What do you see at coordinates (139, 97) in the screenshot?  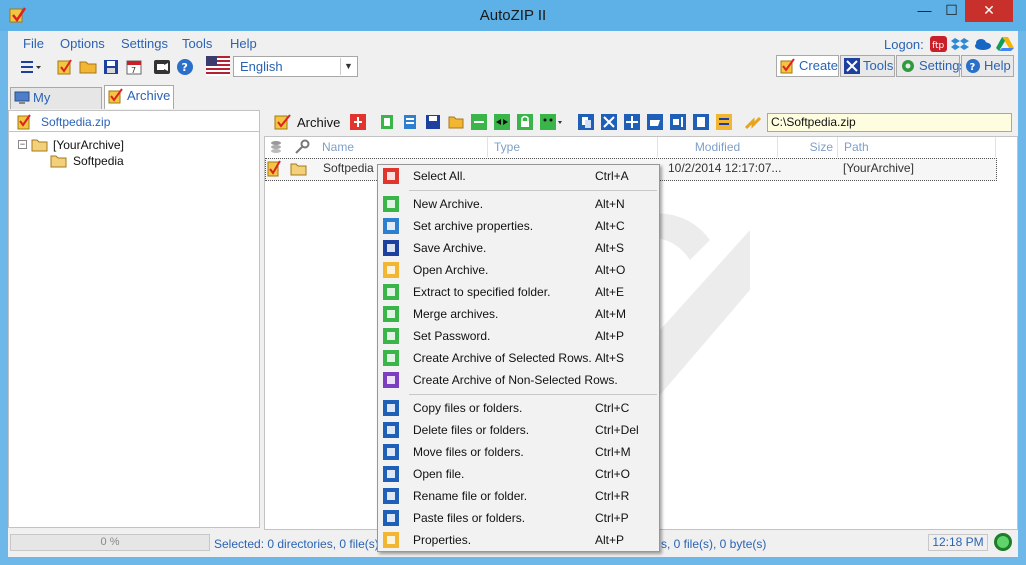 I see `tab-archive: Archive` at bounding box center [139, 97].